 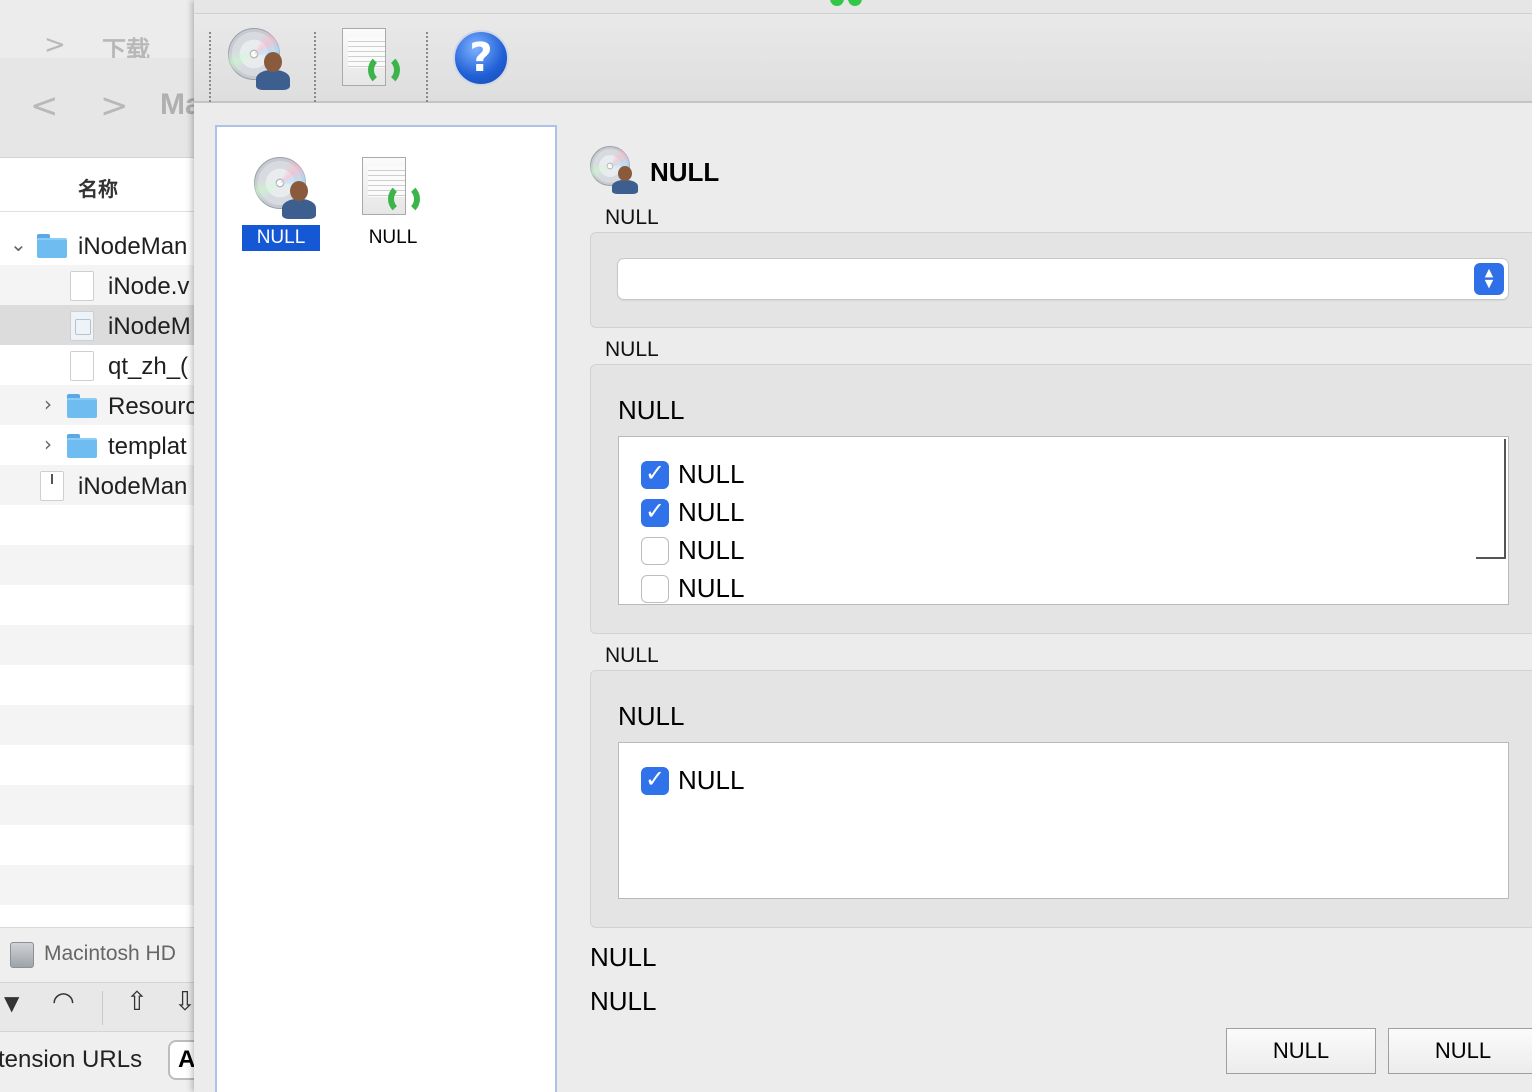 I want to click on document-refresh-tool-button, so click(x=373, y=59).